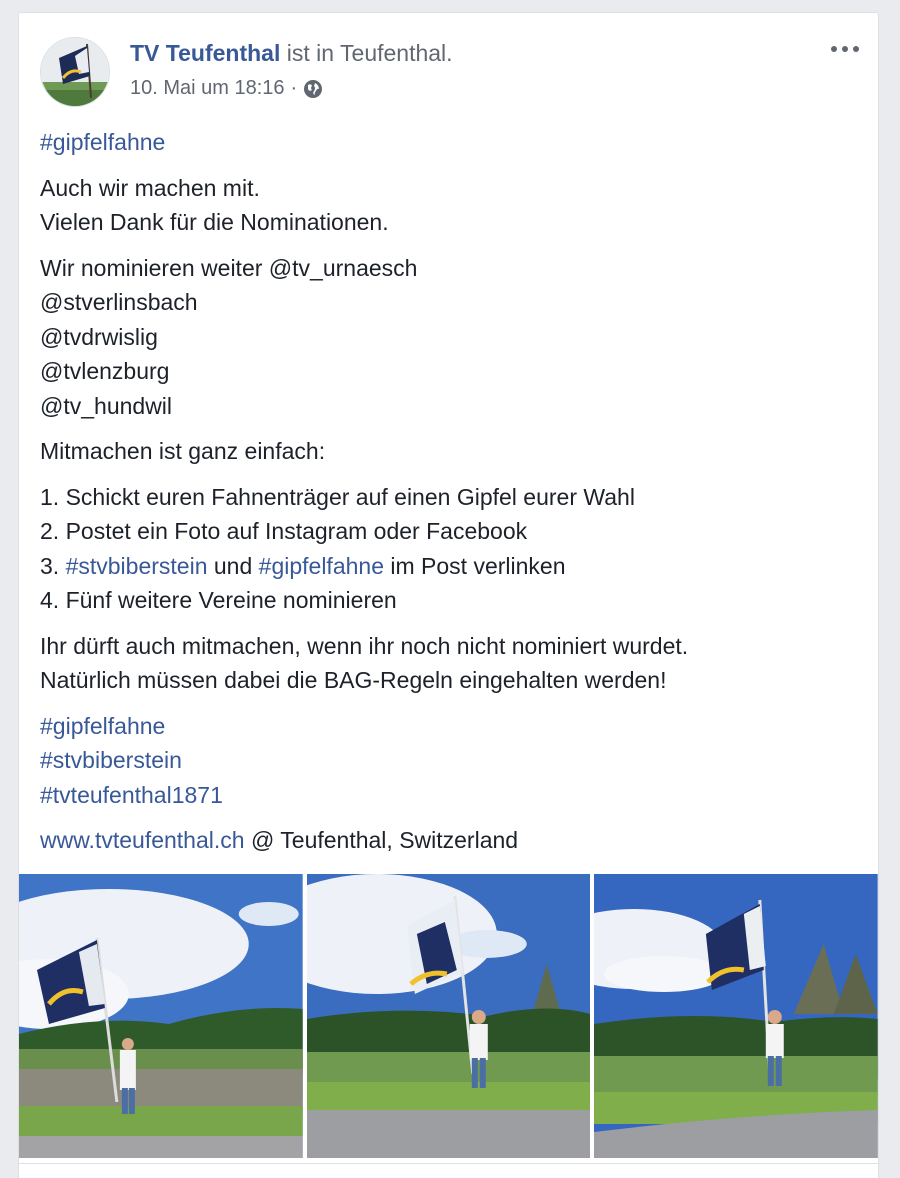 The width and height of the screenshot is (900, 1178). I want to click on location-link: Teufenthal., so click(396, 53).